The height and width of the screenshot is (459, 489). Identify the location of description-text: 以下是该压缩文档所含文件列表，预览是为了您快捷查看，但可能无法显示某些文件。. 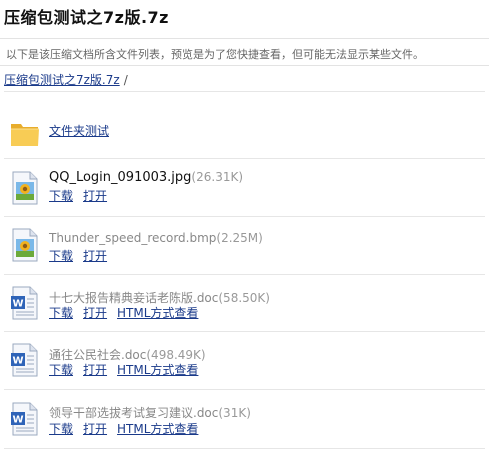
(215, 54).